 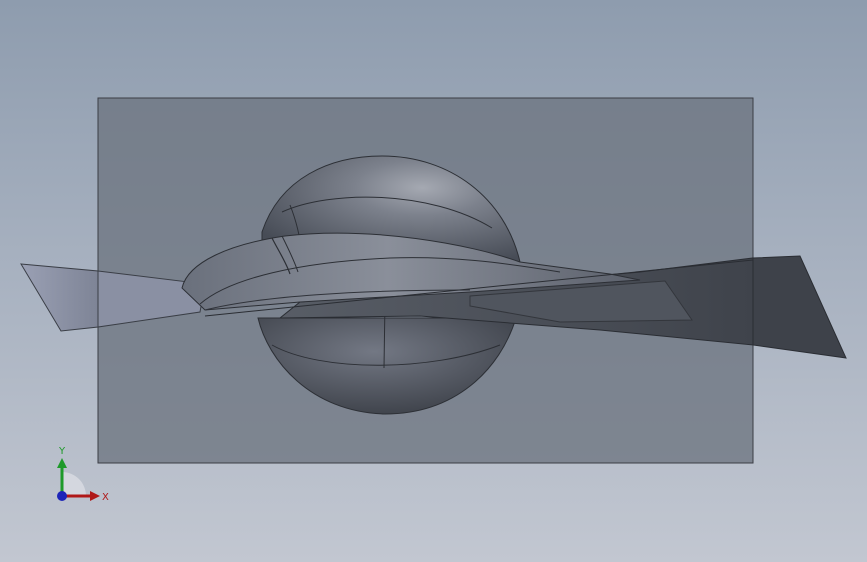 What do you see at coordinates (799, 307) in the screenshot?
I see `right-wing-outer` at bounding box center [799, 307].